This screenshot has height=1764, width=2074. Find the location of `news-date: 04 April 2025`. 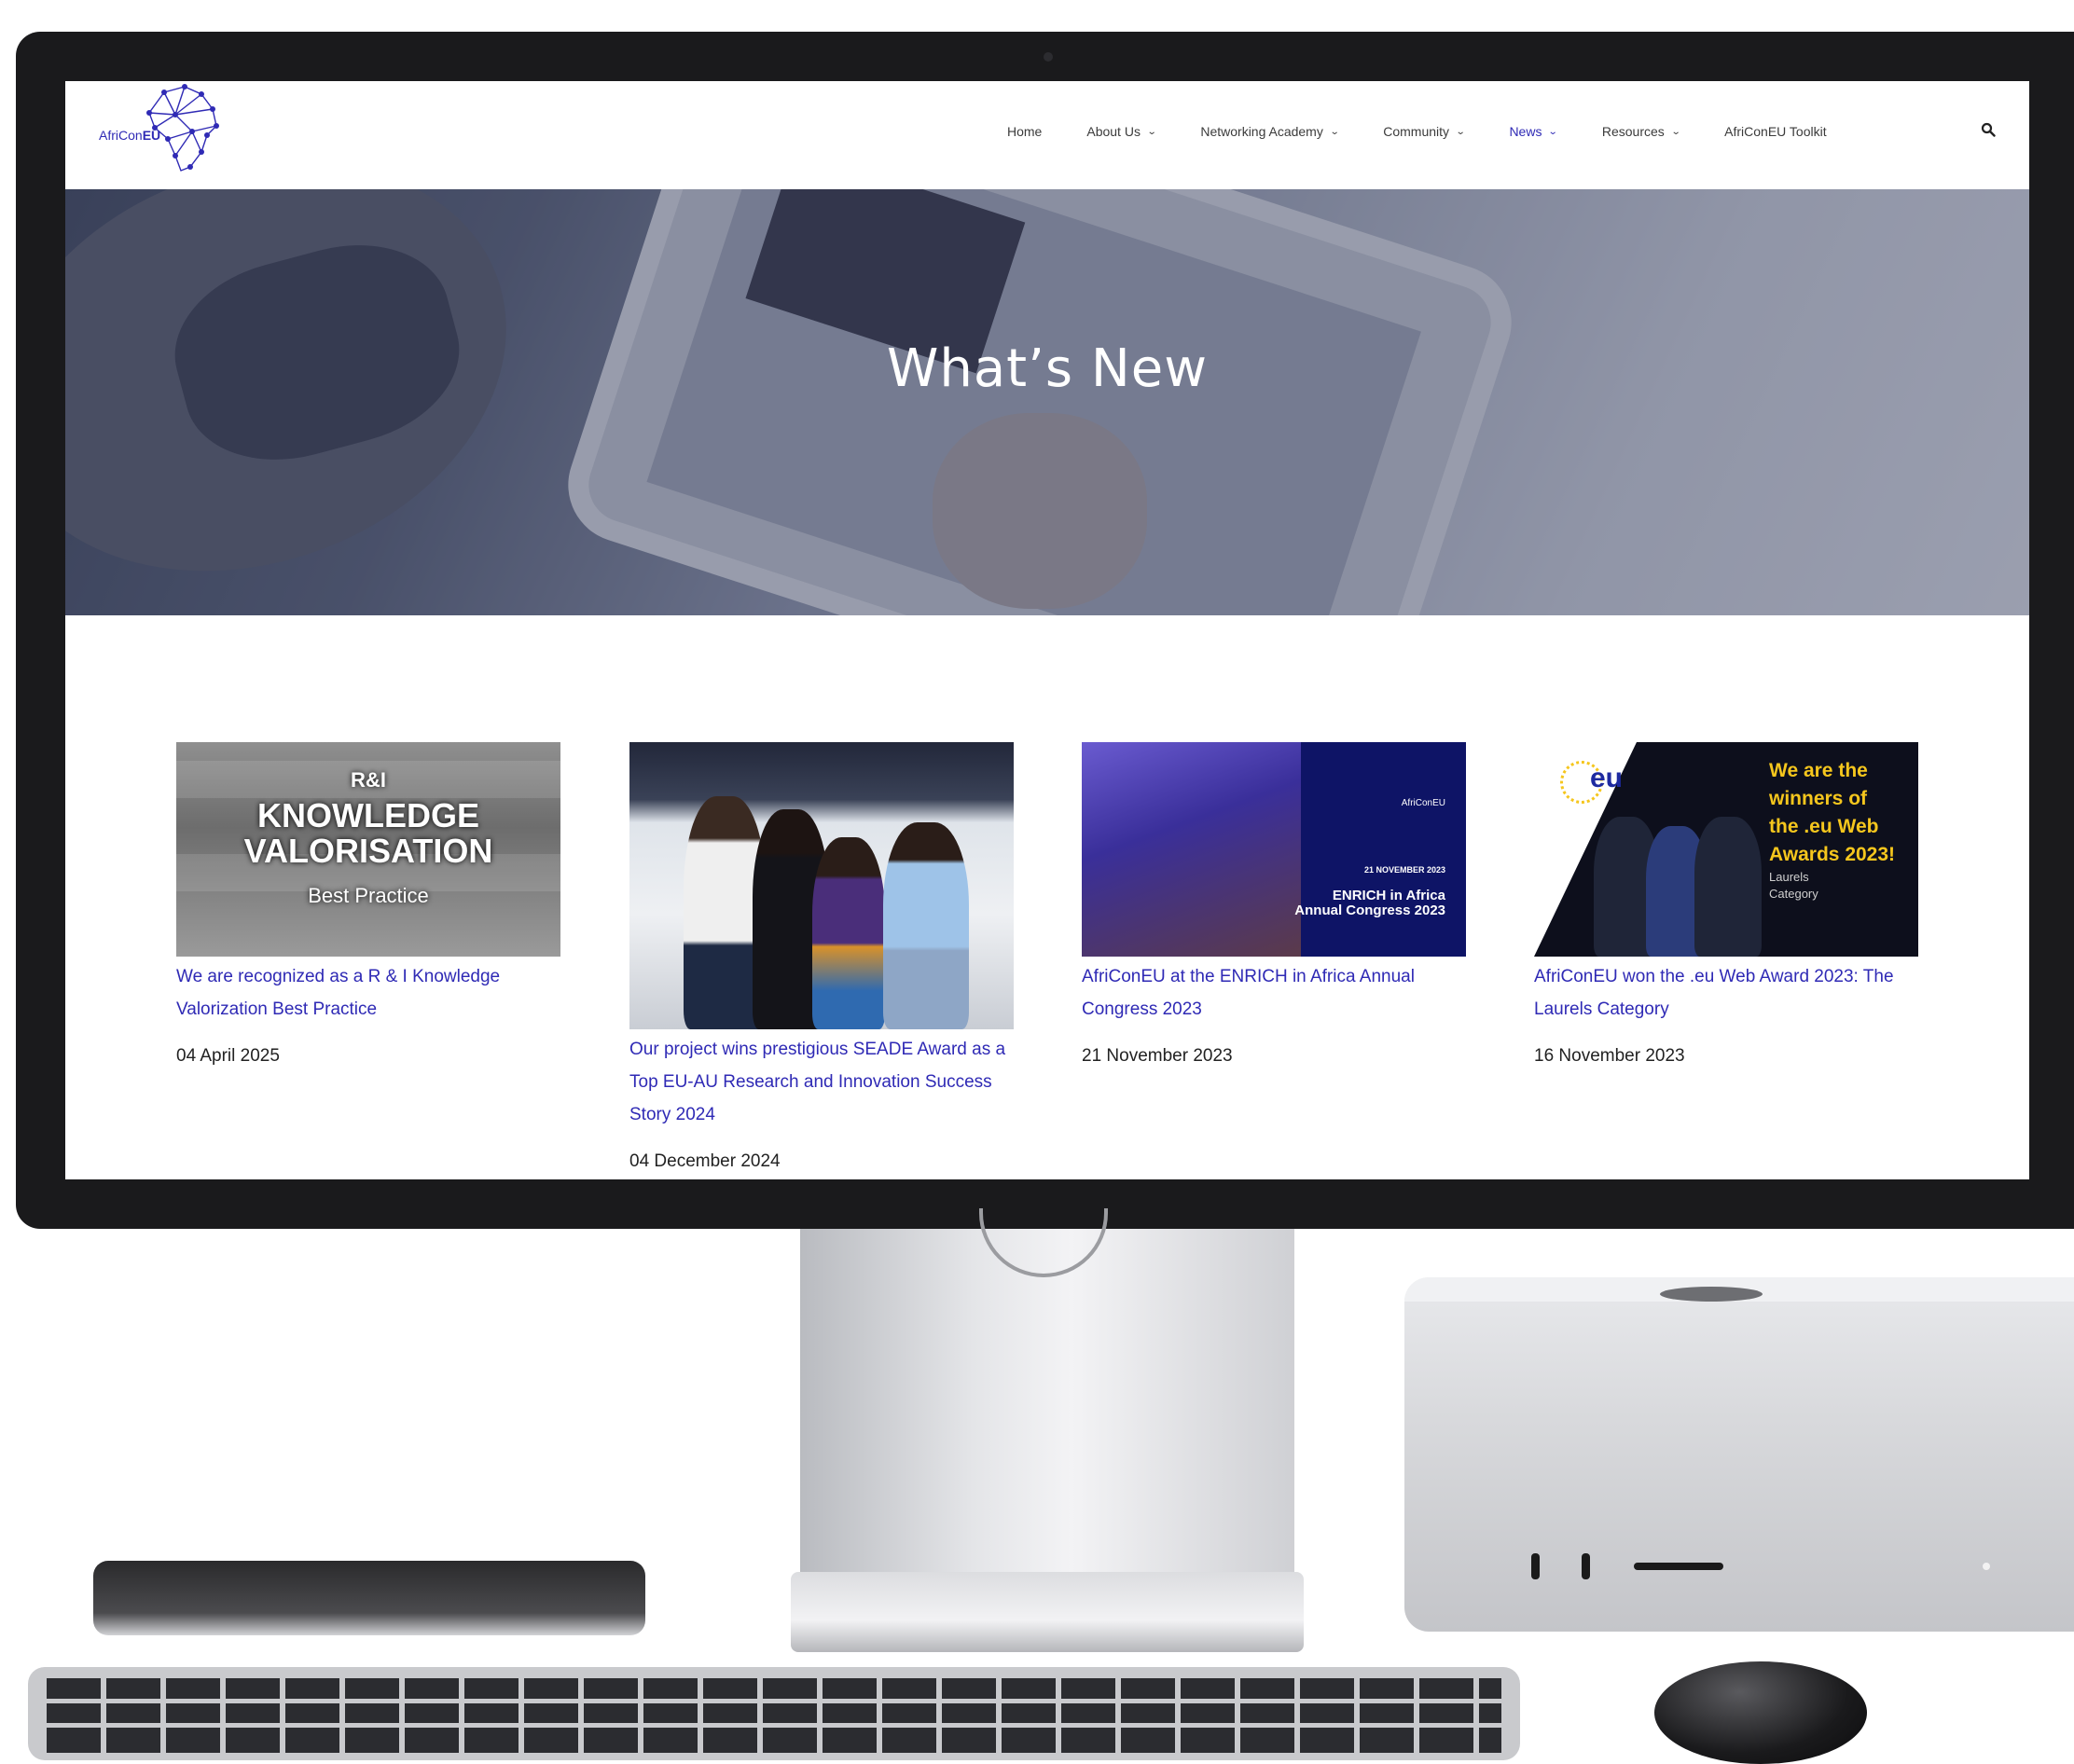

news-date: 04 April 2025 is located at coordinates (228, 1056).